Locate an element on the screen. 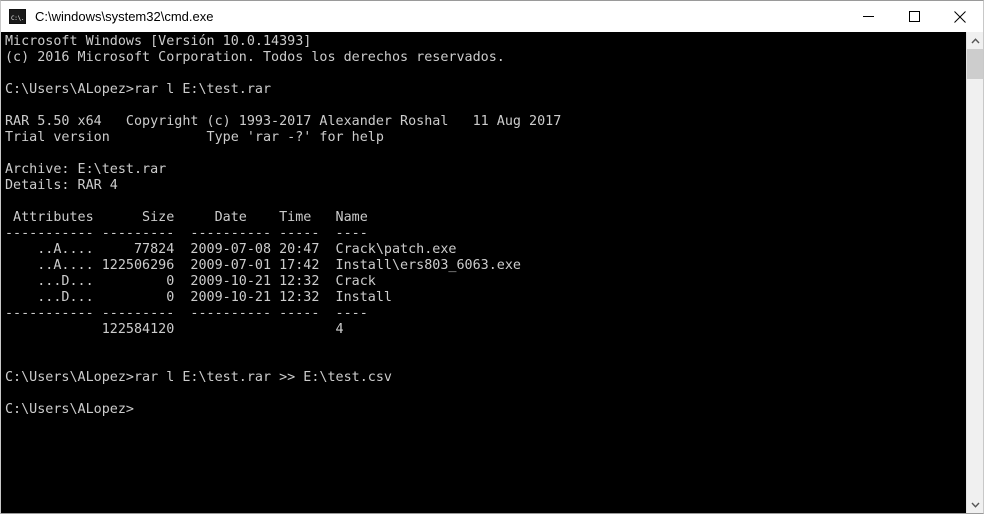 The image size is (984, 514). scrollbar-thumb is located at coordinates (975, 64).